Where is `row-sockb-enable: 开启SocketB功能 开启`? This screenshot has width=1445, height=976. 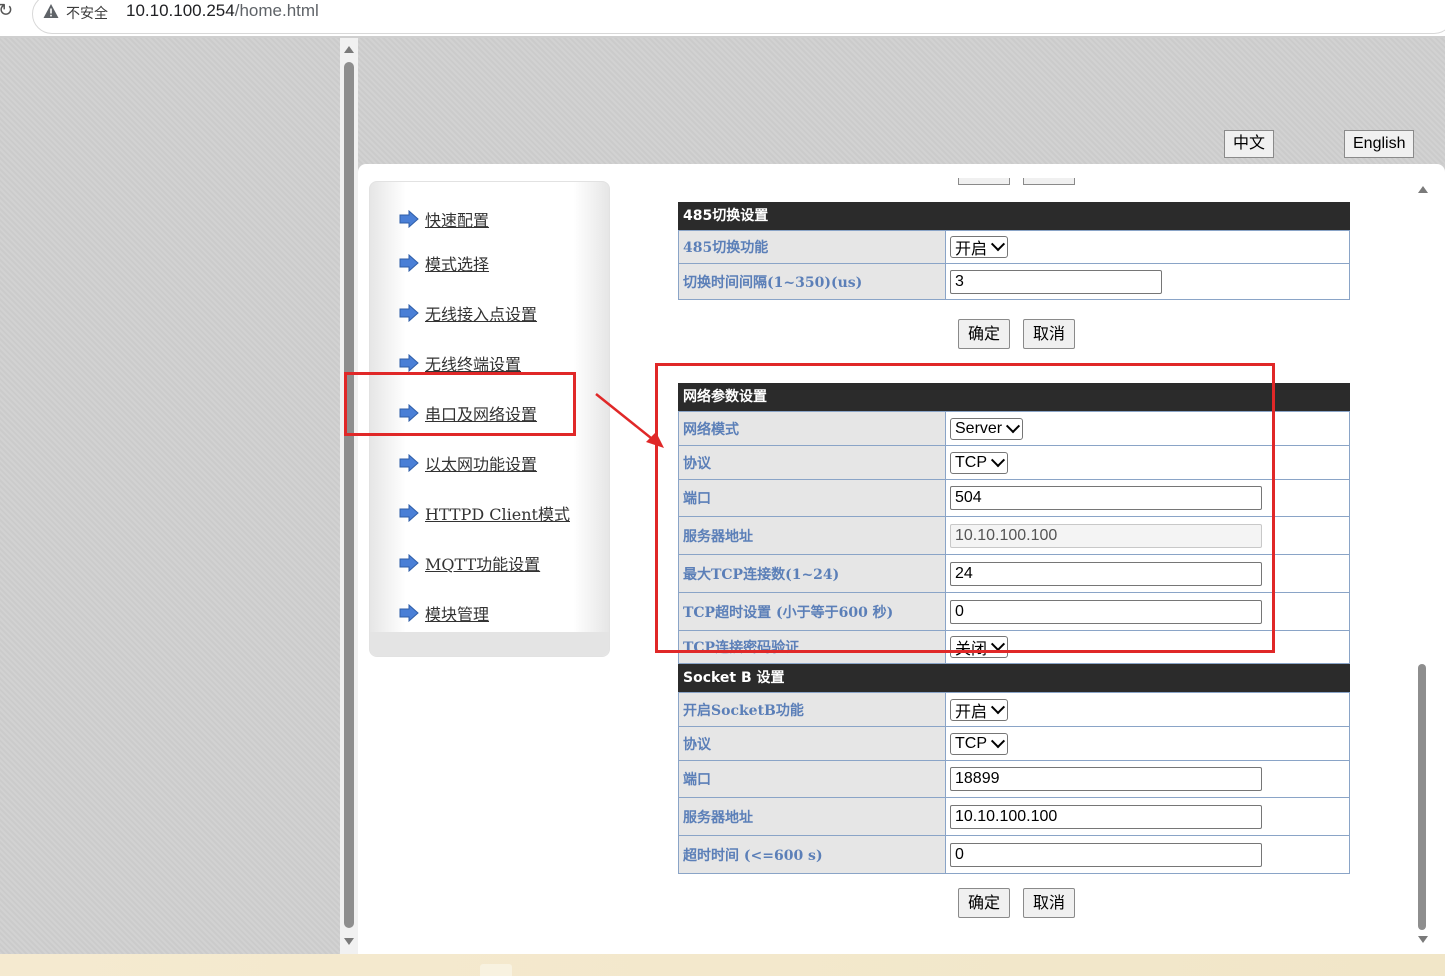
row-sockb-enable: 开启SocketB功能 开启 is located at coordinates (1014, 709).